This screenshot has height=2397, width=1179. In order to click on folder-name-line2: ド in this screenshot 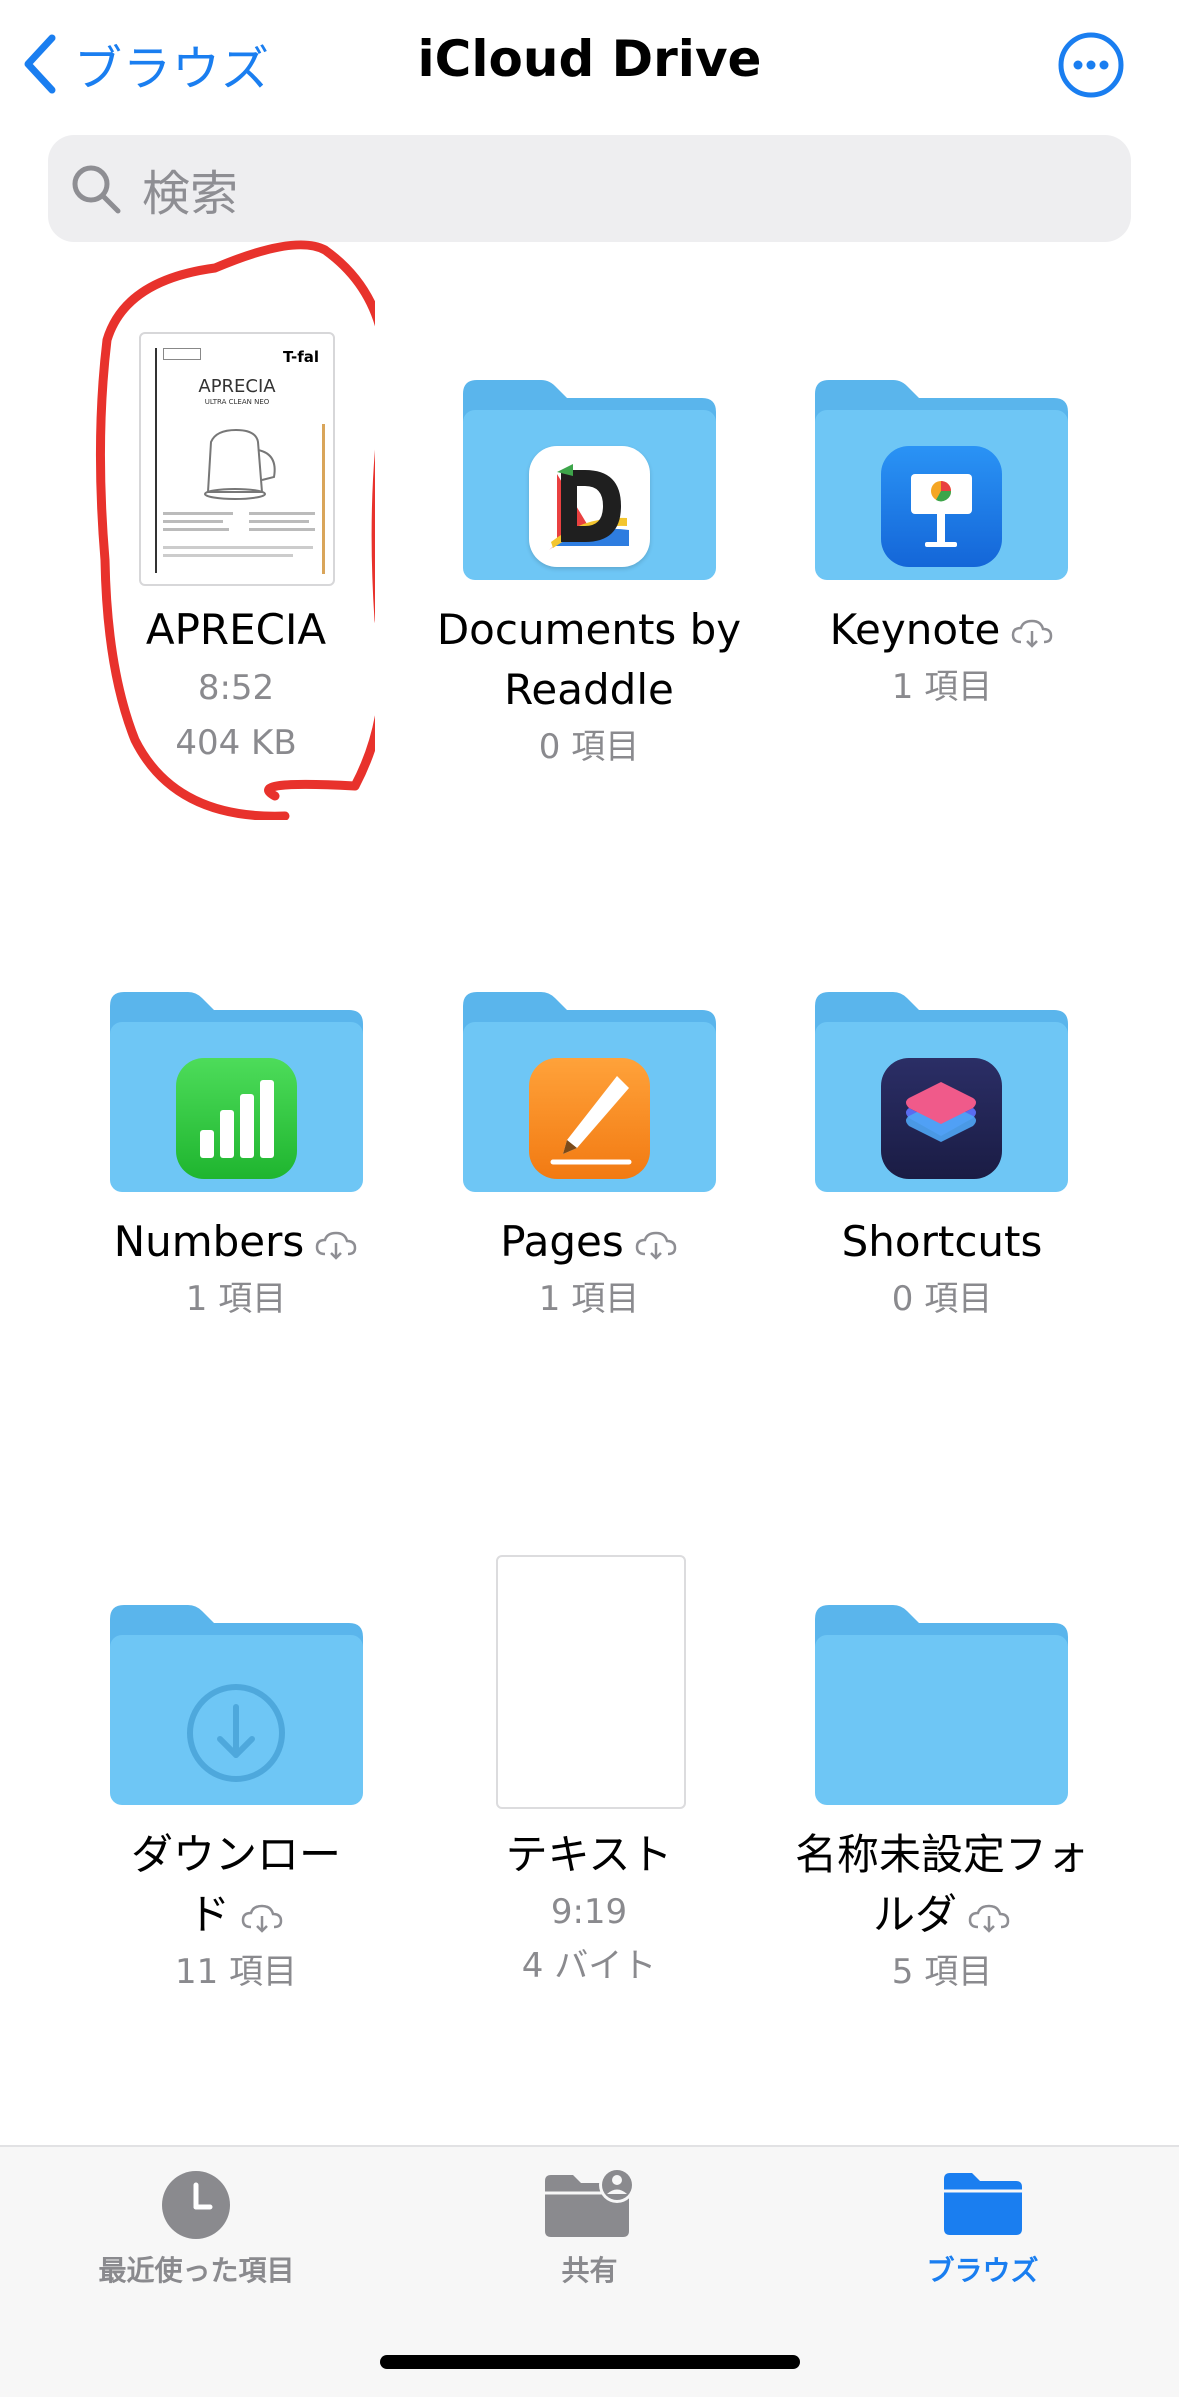, I will do `click(236, 1915)`.